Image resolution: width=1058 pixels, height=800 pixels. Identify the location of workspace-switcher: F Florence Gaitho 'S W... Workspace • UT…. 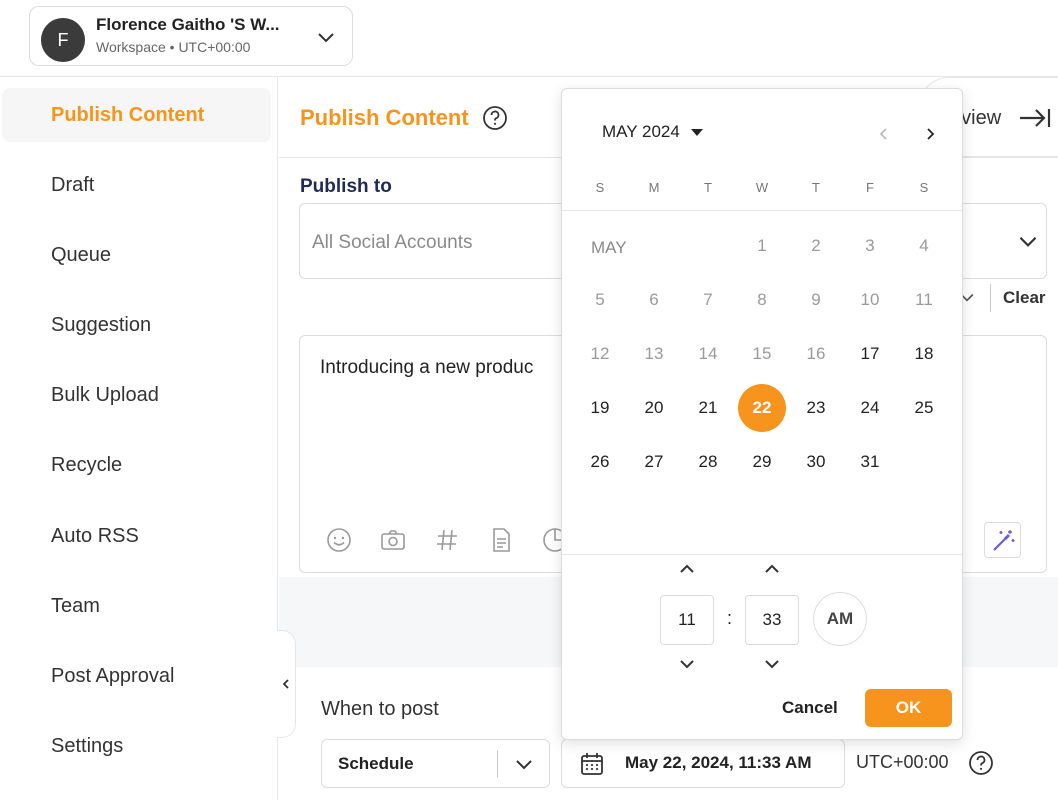
(191, 36).